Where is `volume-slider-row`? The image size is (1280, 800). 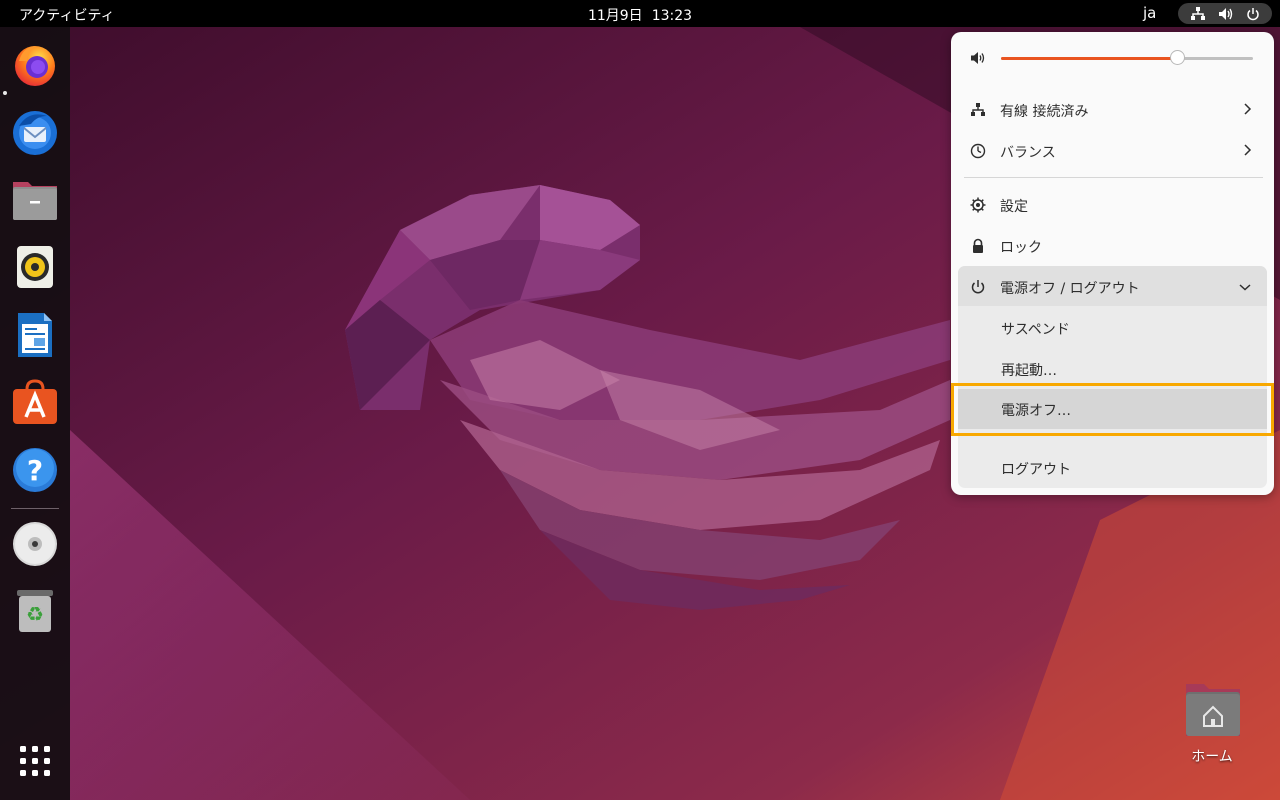 volume-slider-row is located at coordinates (1112, 58).